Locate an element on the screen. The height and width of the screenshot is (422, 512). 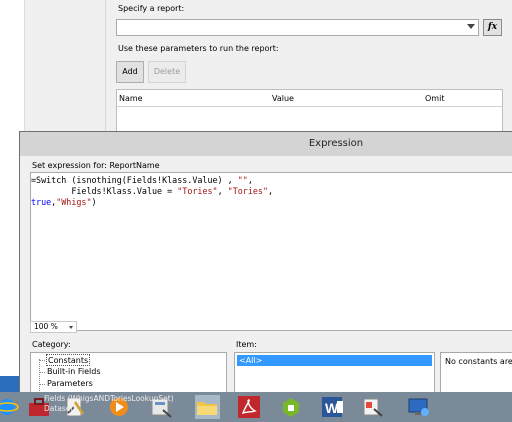
zoom-select: 100 % is located at coordinates (53, 327).